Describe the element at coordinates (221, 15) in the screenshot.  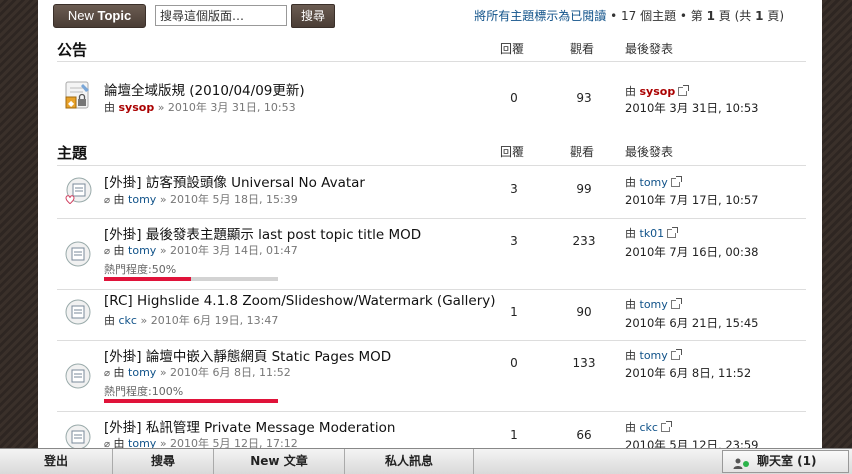
I see `search-forum-input` at that location.